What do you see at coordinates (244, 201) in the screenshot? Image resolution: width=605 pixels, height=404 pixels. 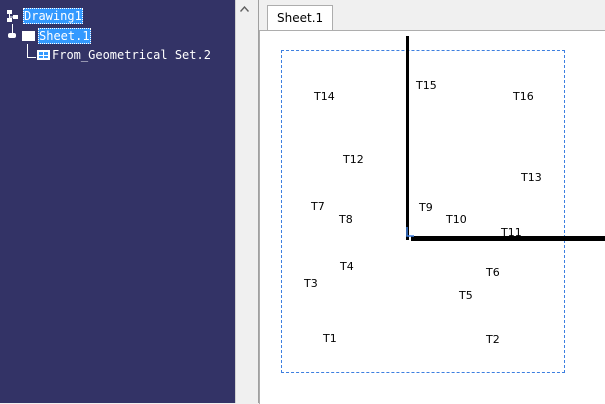 I see `tree-scrollbar` at bounding box center [244, 201].